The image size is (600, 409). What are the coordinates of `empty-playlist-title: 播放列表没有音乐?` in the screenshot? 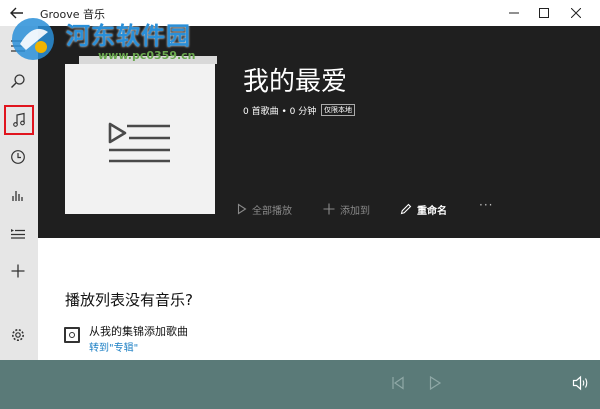 It's located at (129, 300).